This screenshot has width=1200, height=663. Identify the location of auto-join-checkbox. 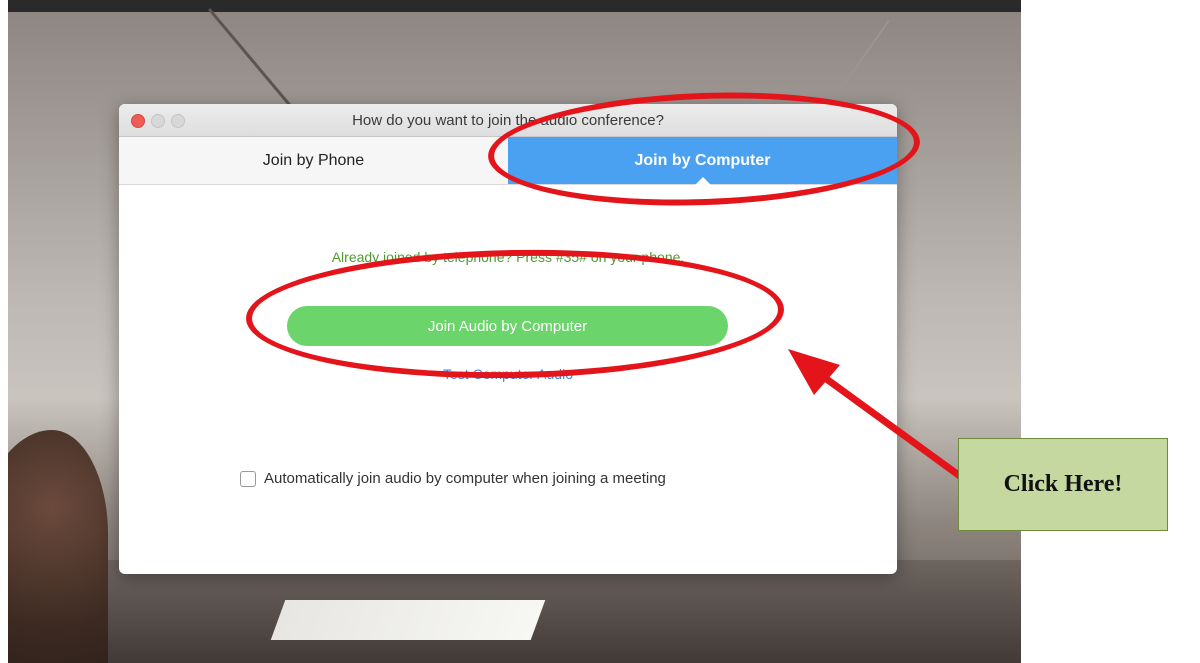
(248, 478).